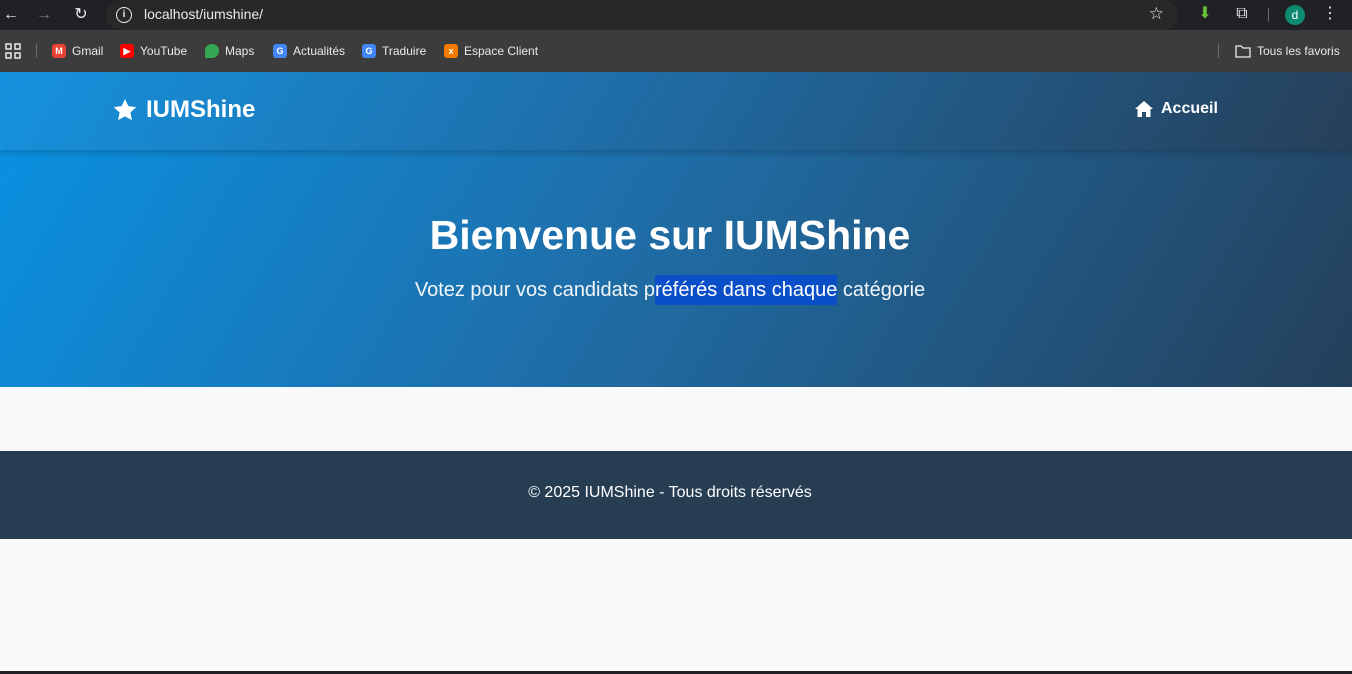  Describe the element at coordinates (59, 51) in the screenshot. I see `gmail-icon: M` at that location.